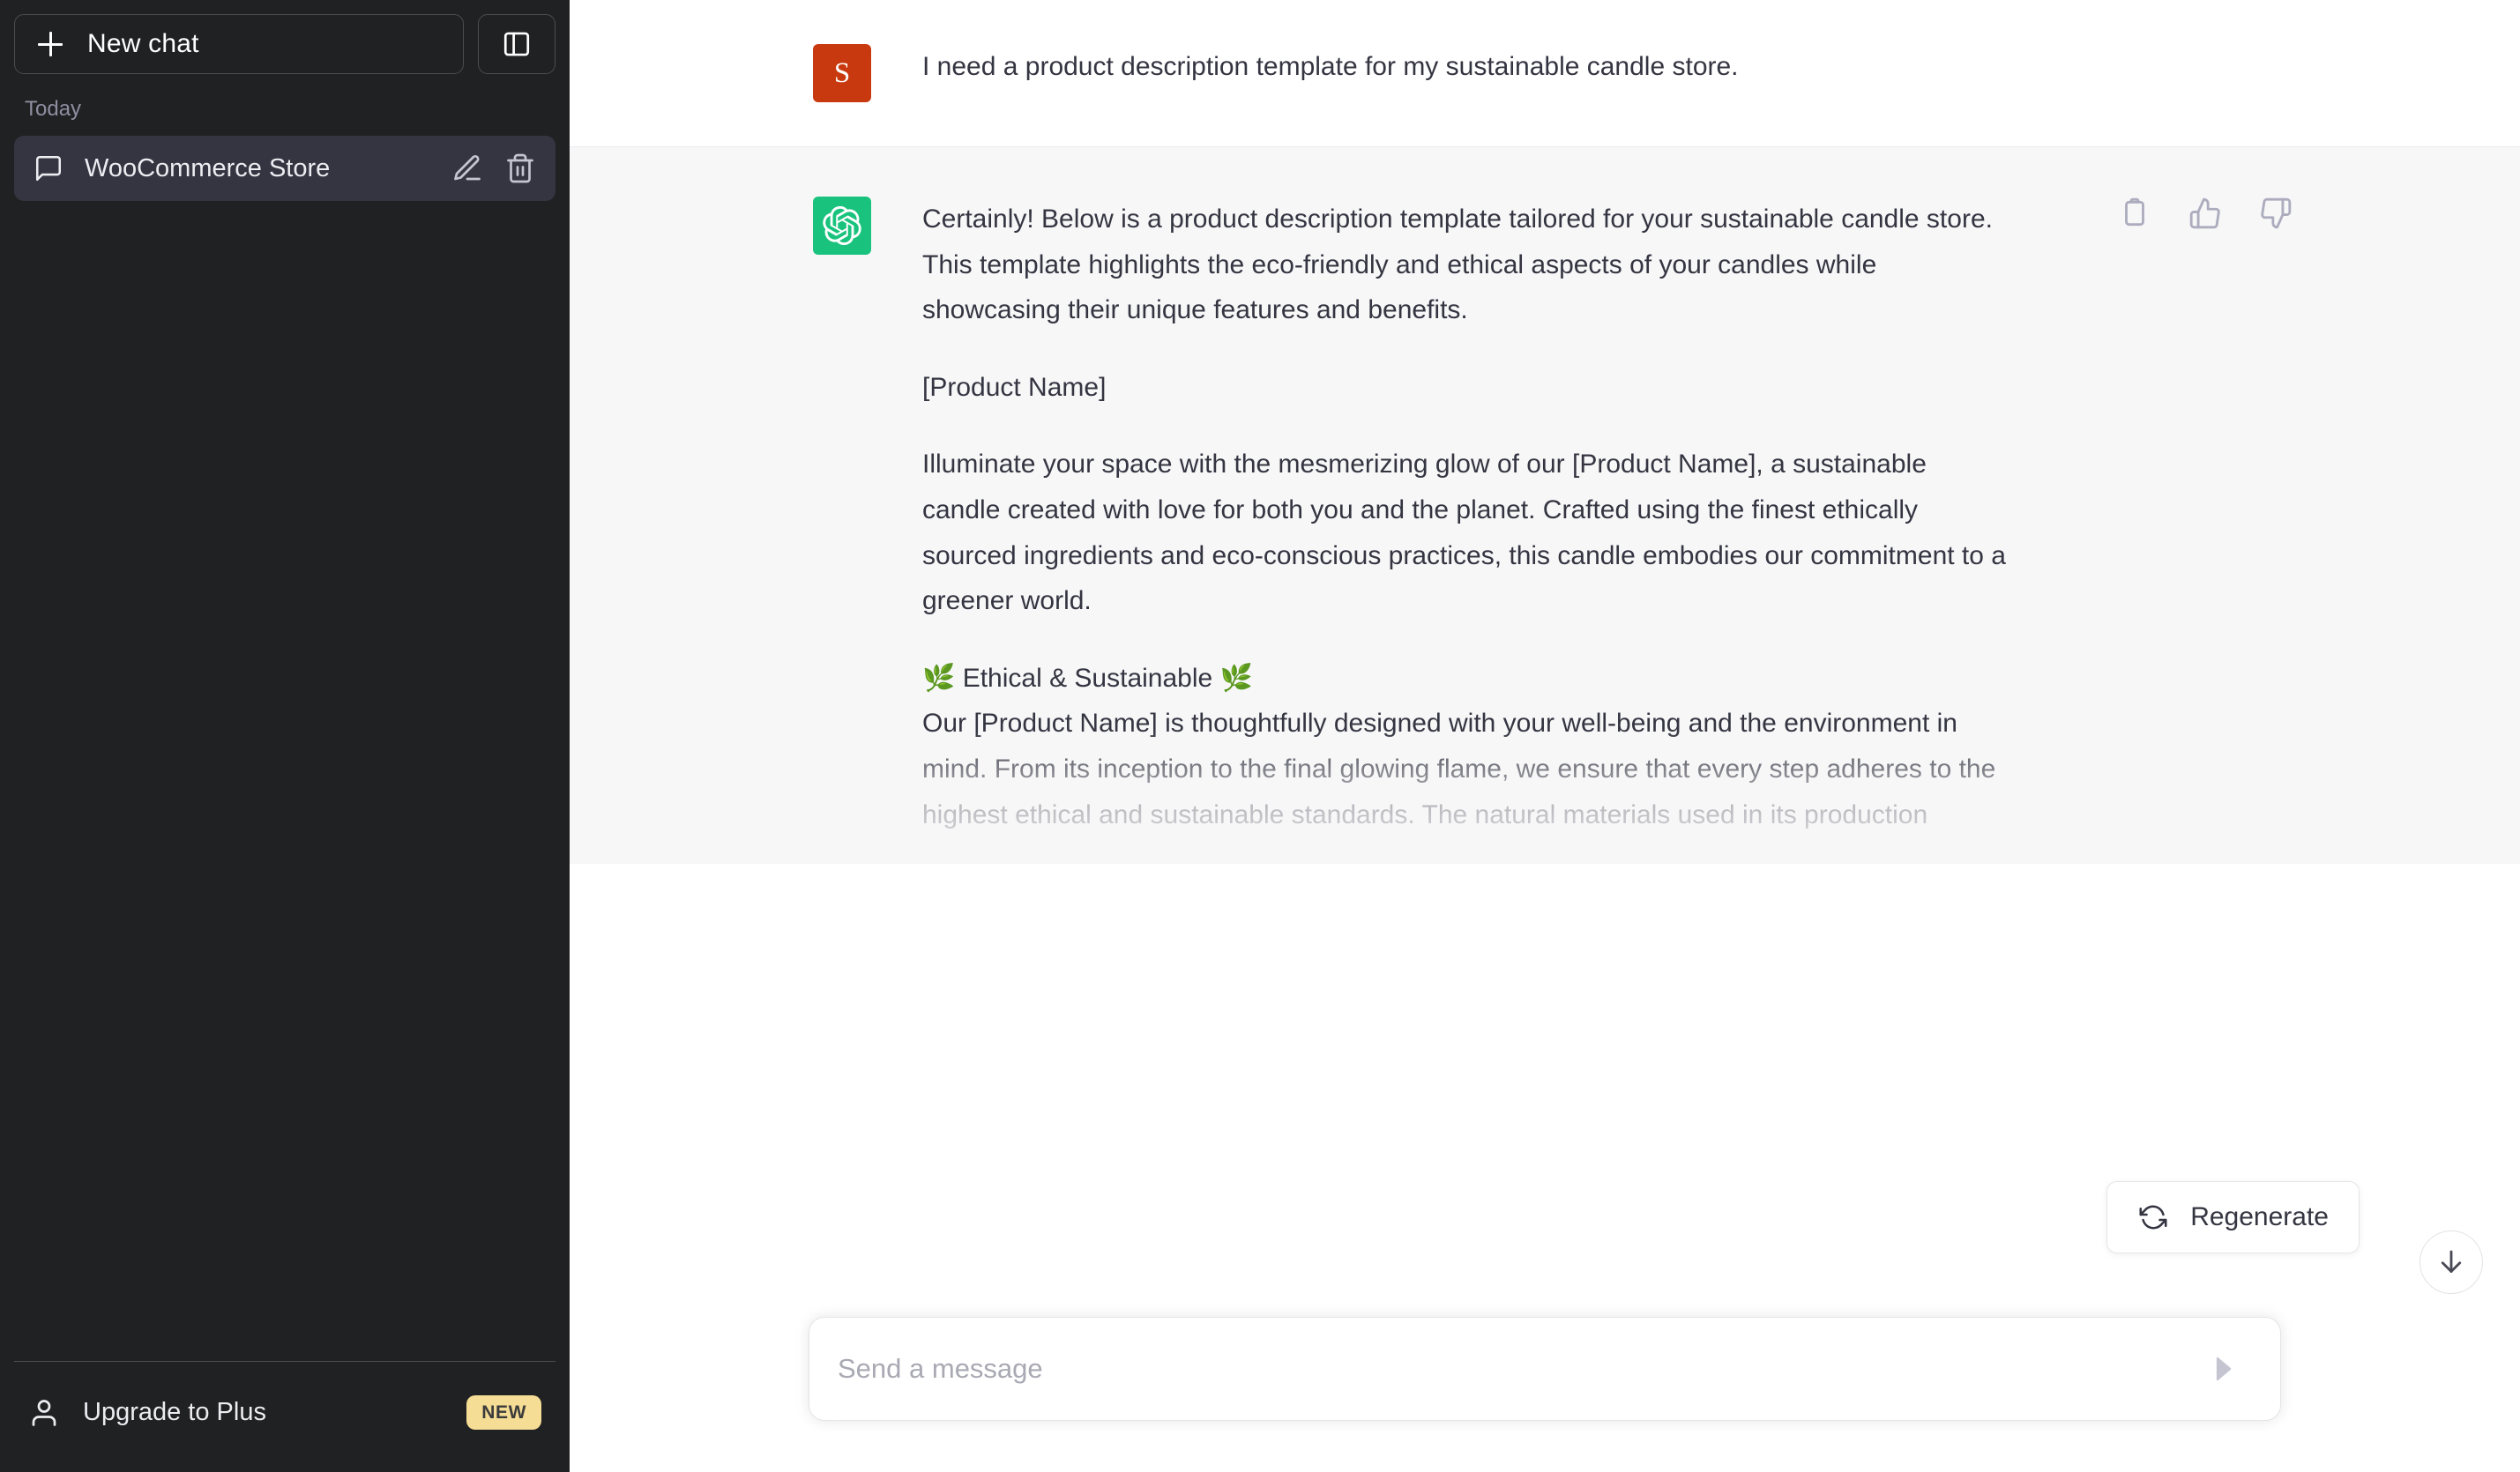 This screenshot has height=1472, width=2520. I want to click on sidebar-item-woocommerce-store: WooCommerce Store, so click(284, 168).